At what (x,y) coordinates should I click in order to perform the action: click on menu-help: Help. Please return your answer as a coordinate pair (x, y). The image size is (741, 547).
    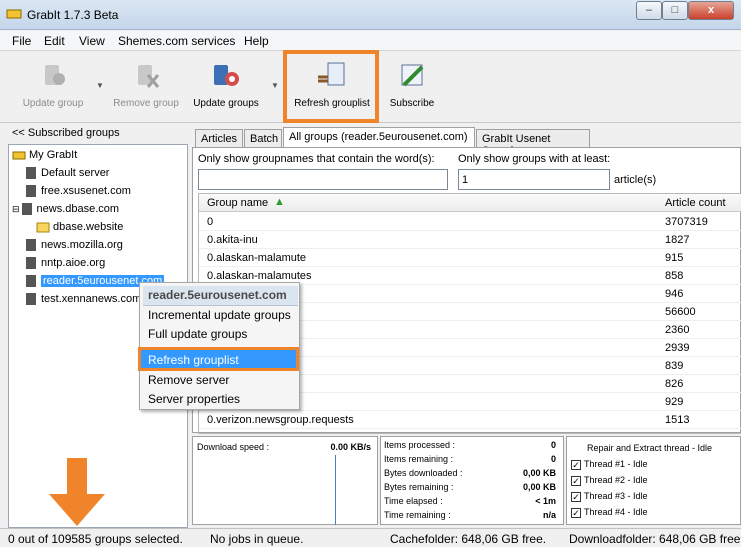
    Looking at the image, I should click on (256, 41).